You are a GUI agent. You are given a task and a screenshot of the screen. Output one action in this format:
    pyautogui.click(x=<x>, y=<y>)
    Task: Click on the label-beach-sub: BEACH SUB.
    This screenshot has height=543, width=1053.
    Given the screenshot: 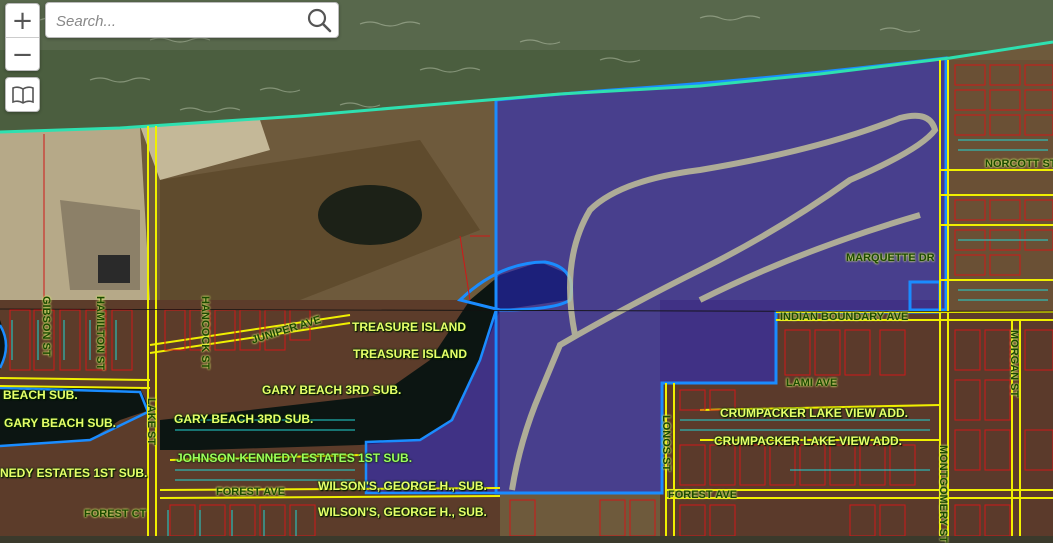 What is the action you would take?
    pyautogui.click(x=40, y=395)
    